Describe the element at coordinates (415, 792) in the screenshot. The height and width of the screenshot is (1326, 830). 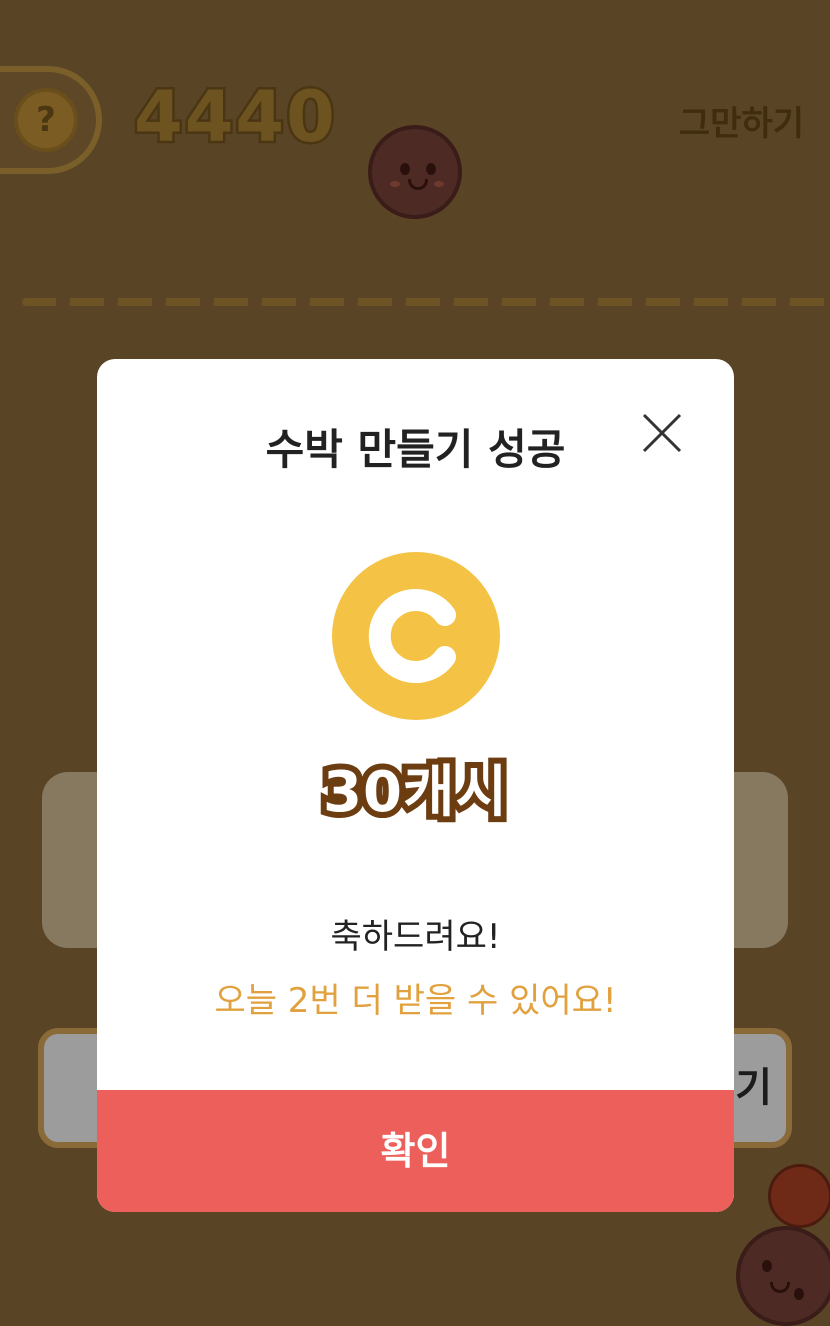
I see `reward-amount: 30캐시` at that location.